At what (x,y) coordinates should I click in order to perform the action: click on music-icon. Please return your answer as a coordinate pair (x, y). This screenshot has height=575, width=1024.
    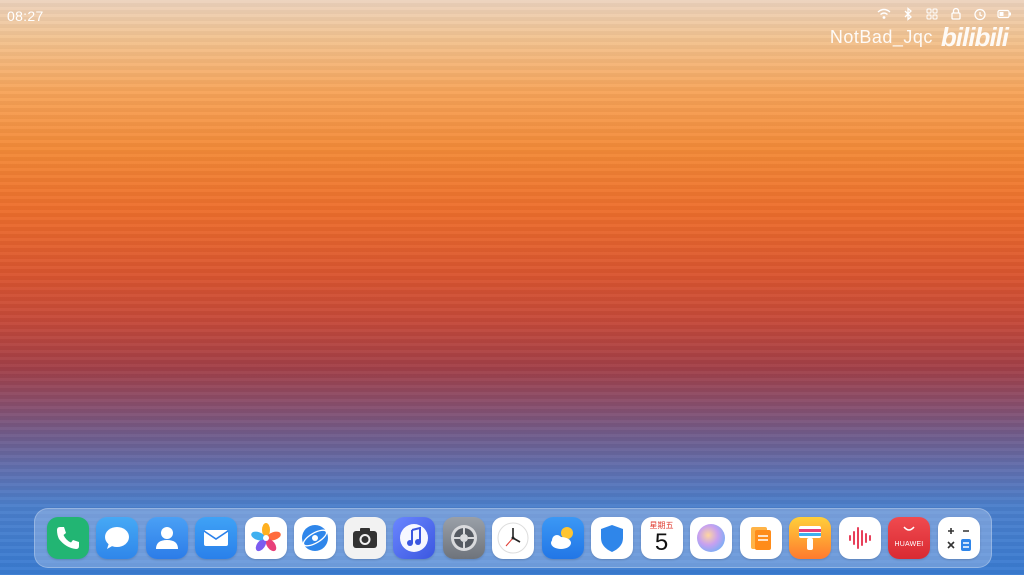
    Looking at the image, I should click on (414, 538).